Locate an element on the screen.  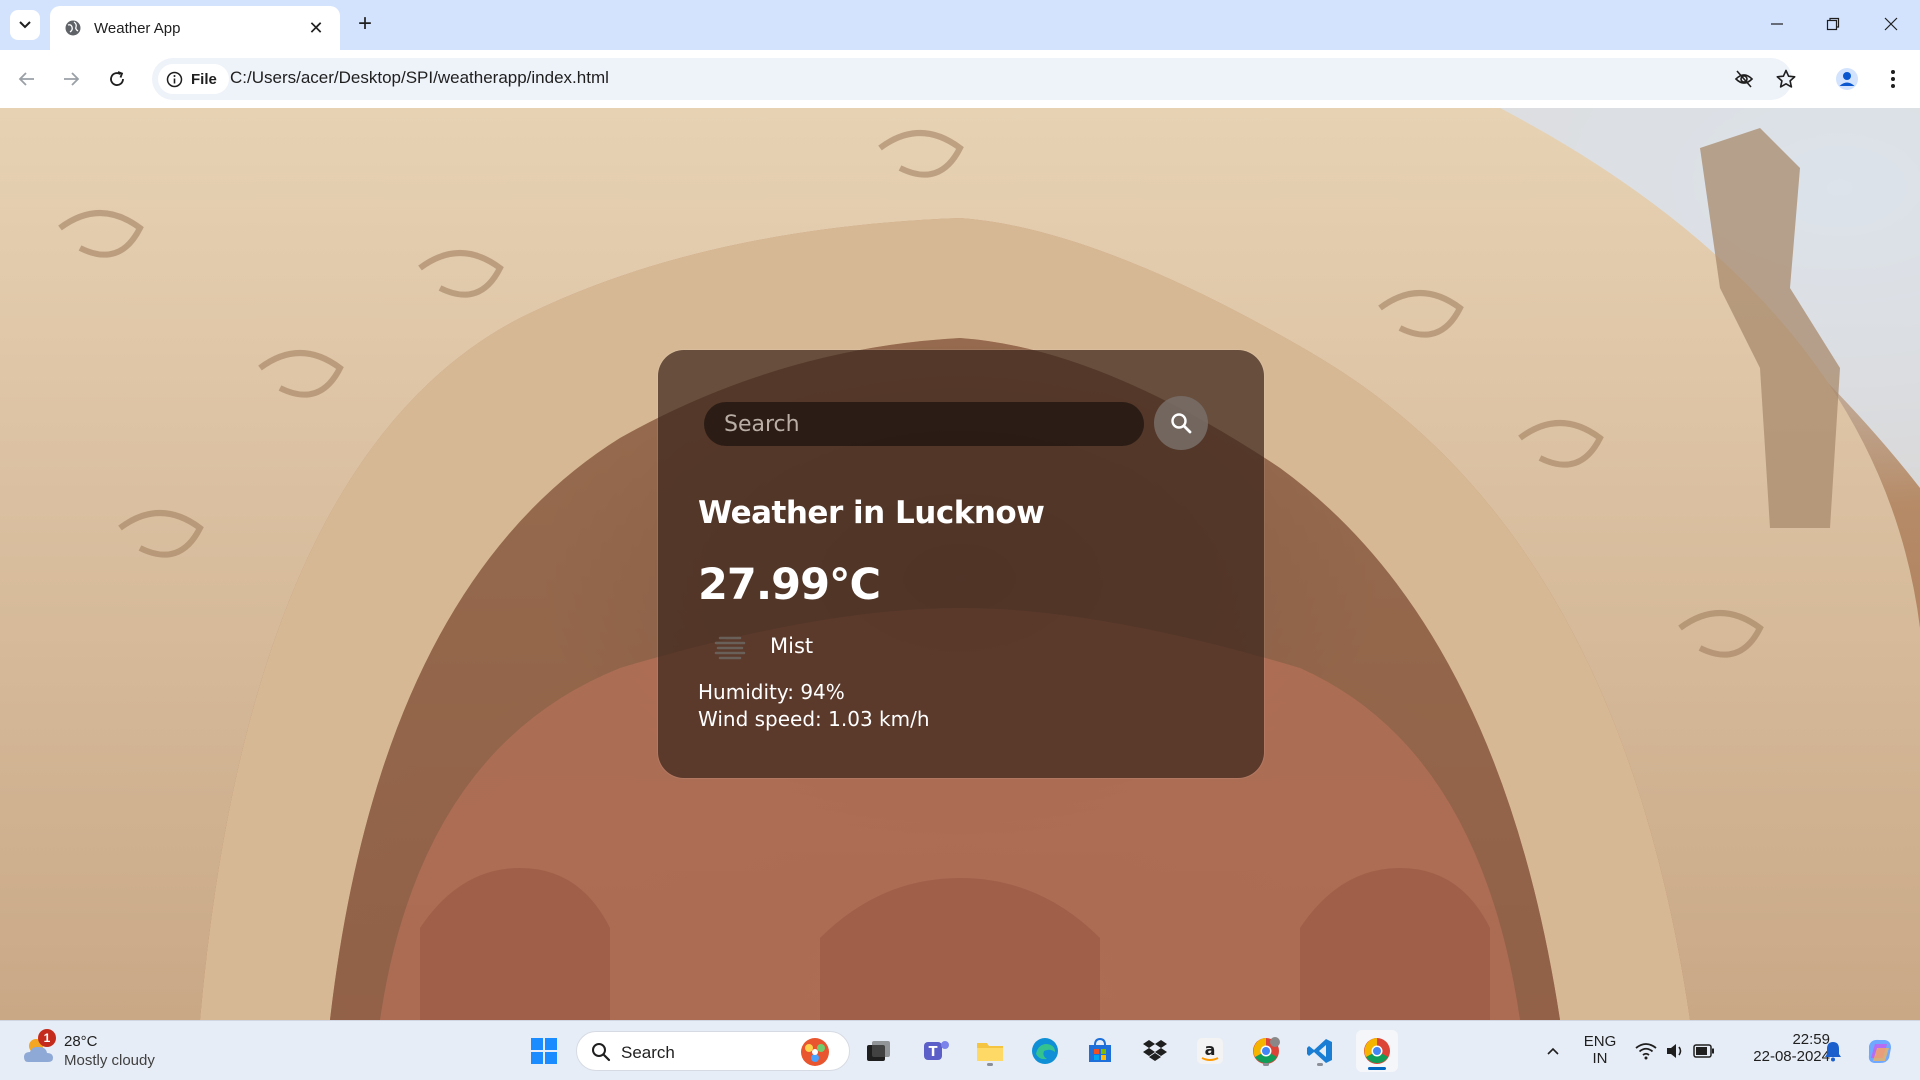
city-heading: Weather in Lucknow is located at coordinates (871, 513).